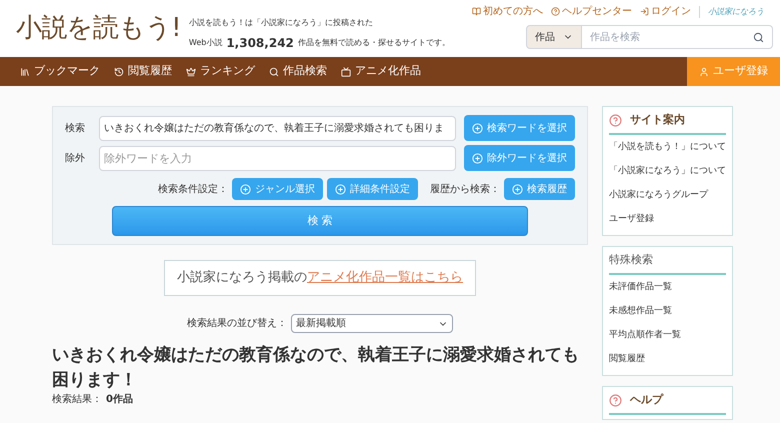  I want to click on sidebar-title: 特殊検索, so click(631, 260).